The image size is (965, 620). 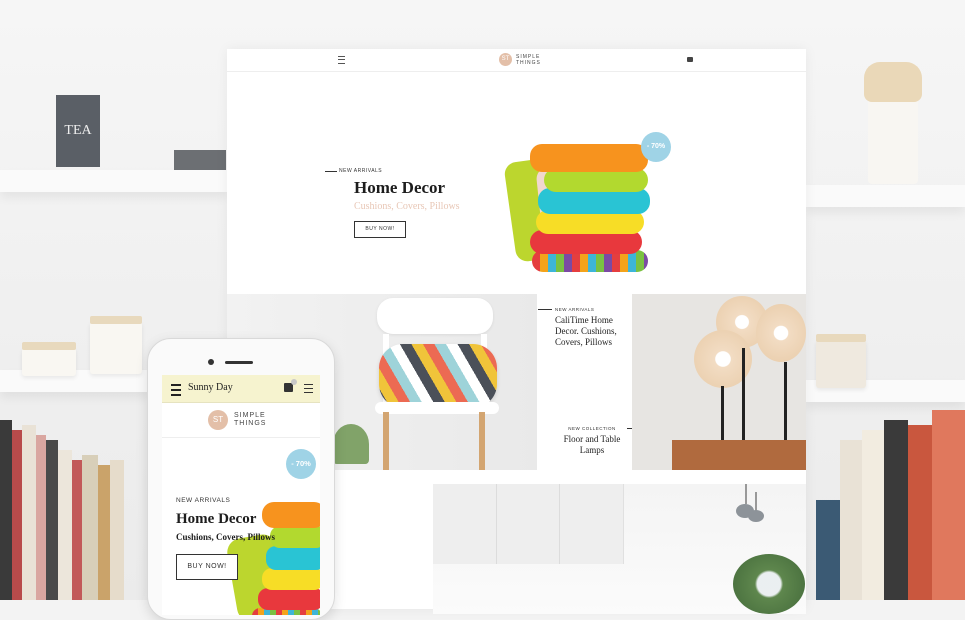 What do you see at coordinates (656, 147) in the screenshot?
I see `discount-badge: - 70%` at bounding box center [656, 147].